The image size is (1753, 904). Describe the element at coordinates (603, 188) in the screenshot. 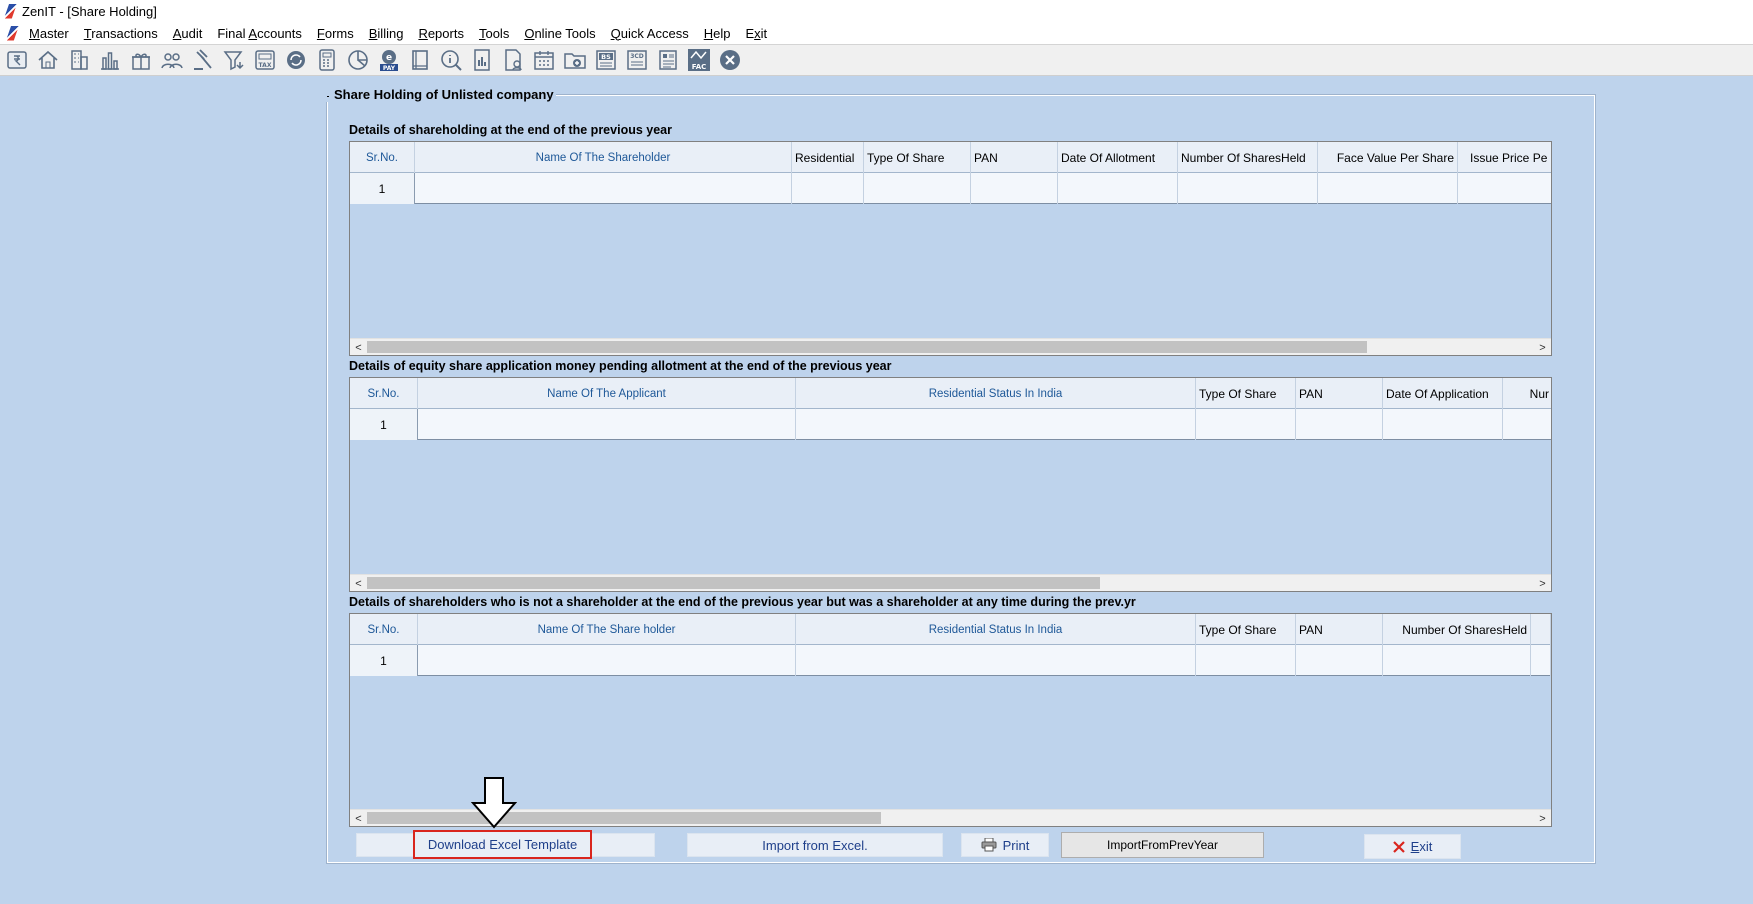

I see `cell-name` at that location.